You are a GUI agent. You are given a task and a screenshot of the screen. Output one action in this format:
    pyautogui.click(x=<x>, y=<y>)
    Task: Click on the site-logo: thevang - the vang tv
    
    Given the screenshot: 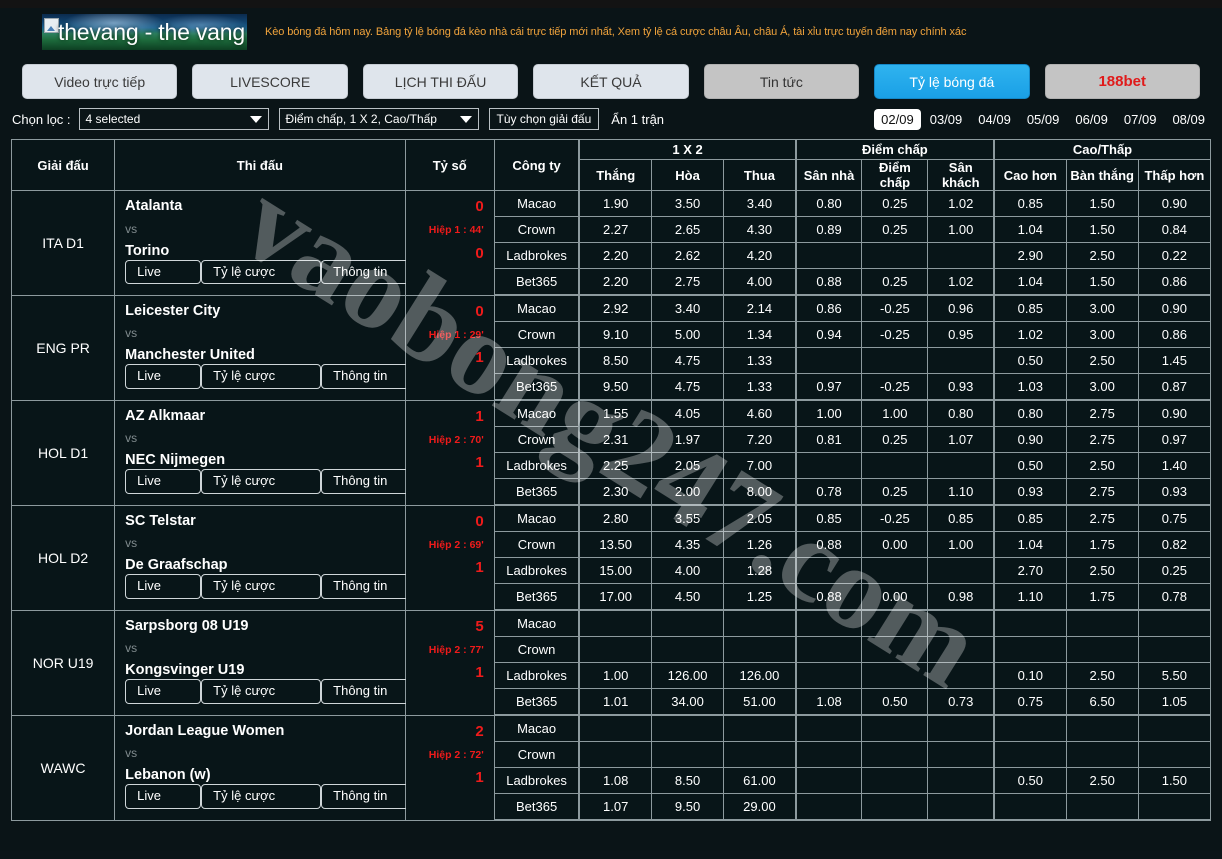 What is the action you would take?
    pyautogui.click(x=144, y=32)
    